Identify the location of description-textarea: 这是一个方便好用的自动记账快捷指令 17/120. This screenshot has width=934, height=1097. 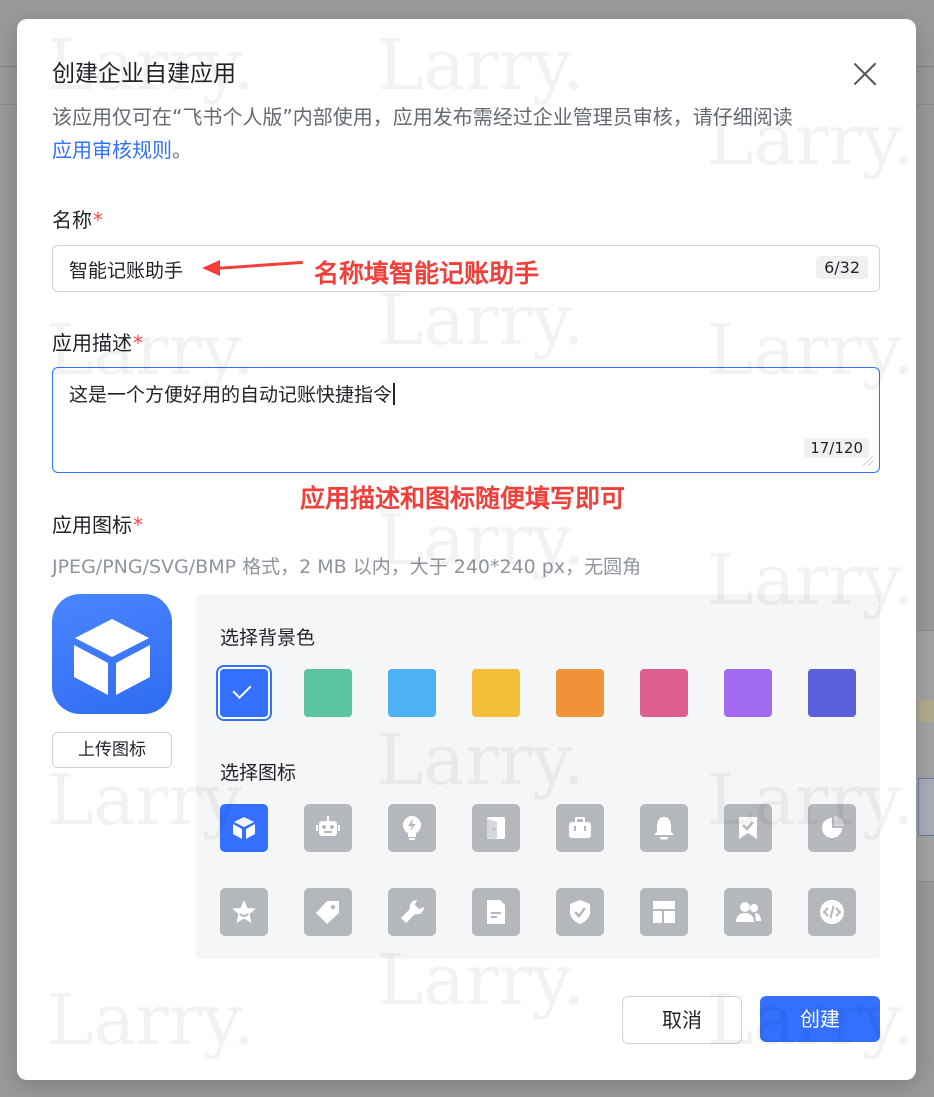
(466, 420).